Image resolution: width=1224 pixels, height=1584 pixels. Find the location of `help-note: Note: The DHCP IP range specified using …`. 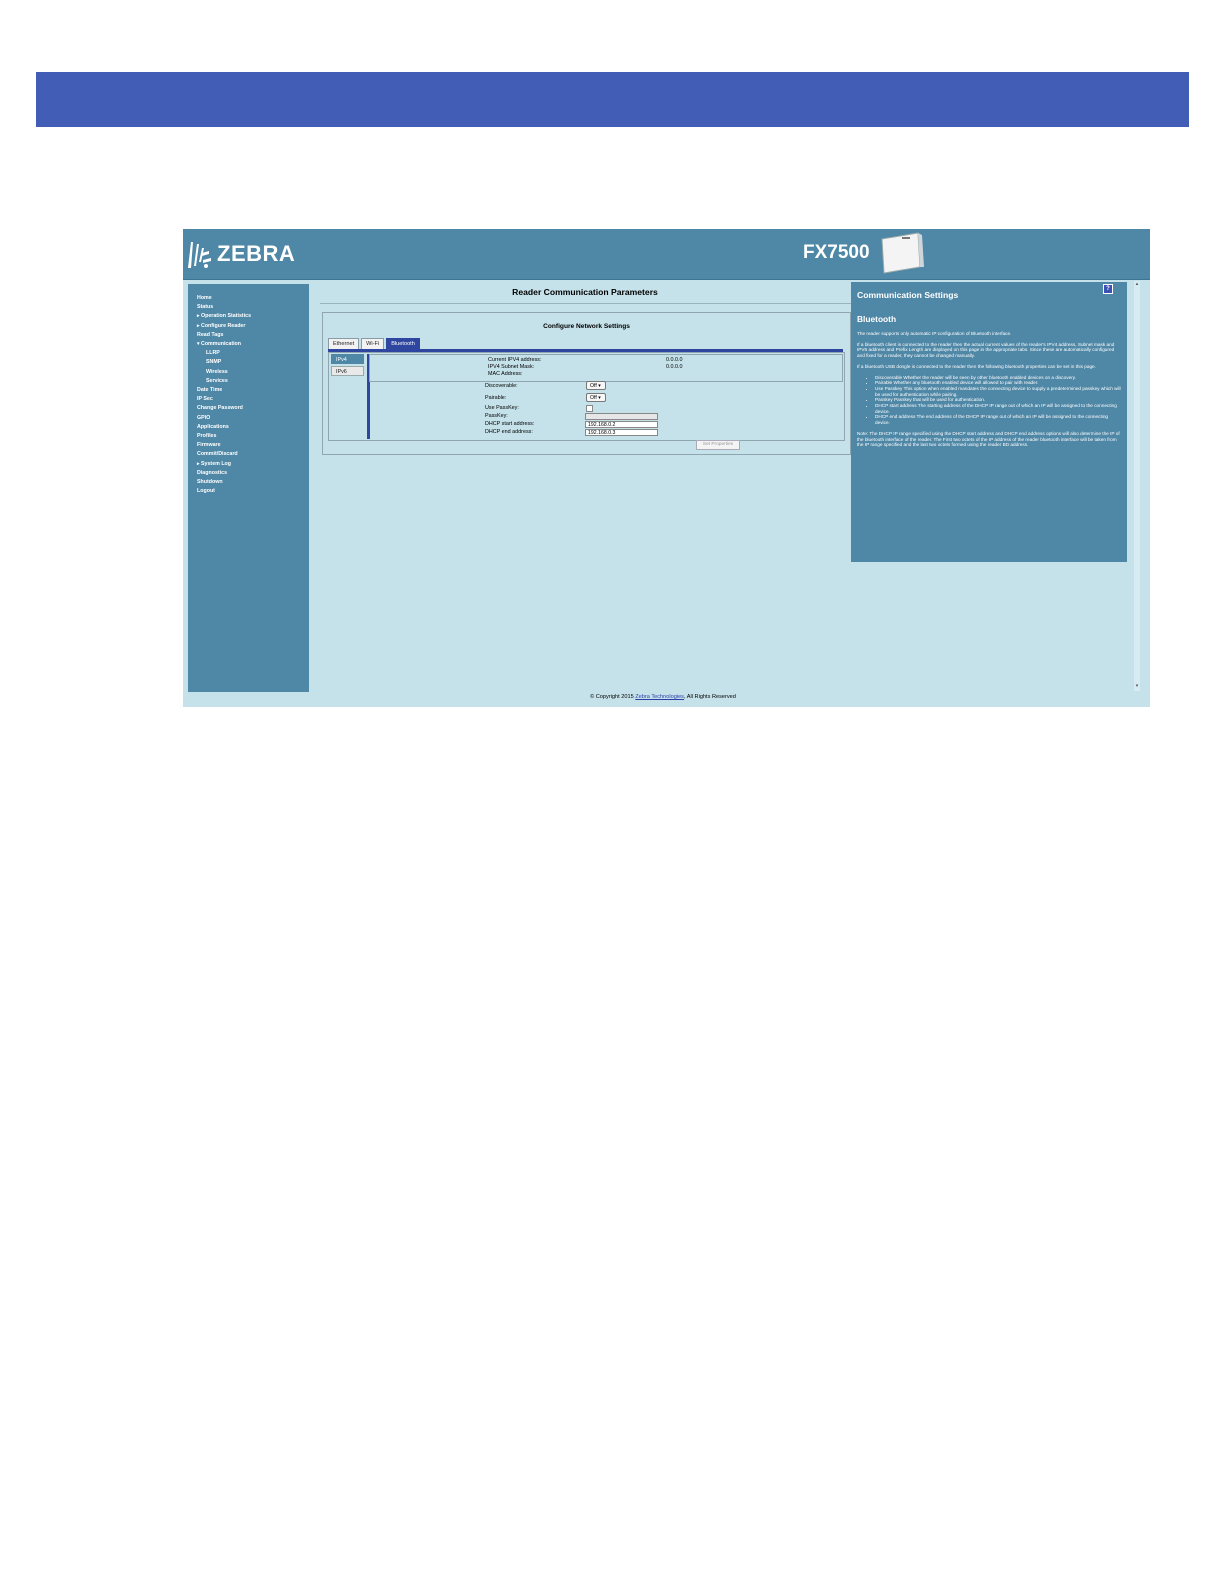

help-note: Note: The DHCP IP range specified using … is located at coordinates (988, 439).